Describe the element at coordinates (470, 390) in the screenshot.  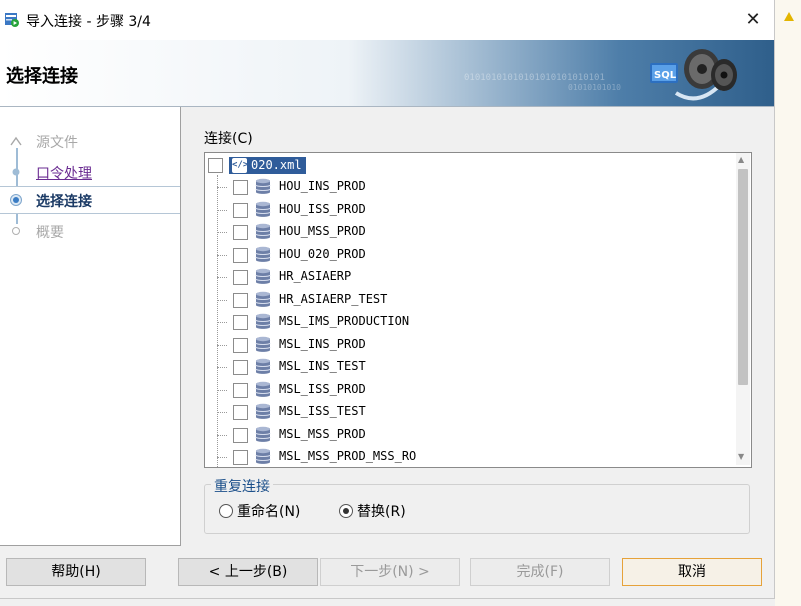
I see `connection-row: MSL_ISS_PROD` at that location.